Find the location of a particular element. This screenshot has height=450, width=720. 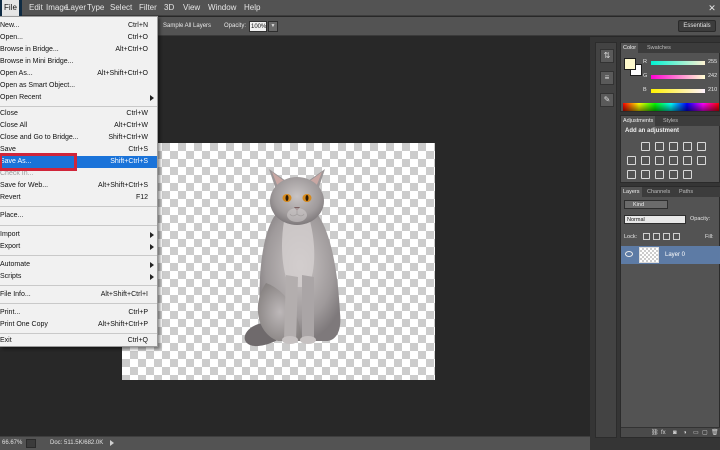

menu-item-file-info: File Info... Alt+Shift+Ctrl+I is located at coordinates (78, 295).